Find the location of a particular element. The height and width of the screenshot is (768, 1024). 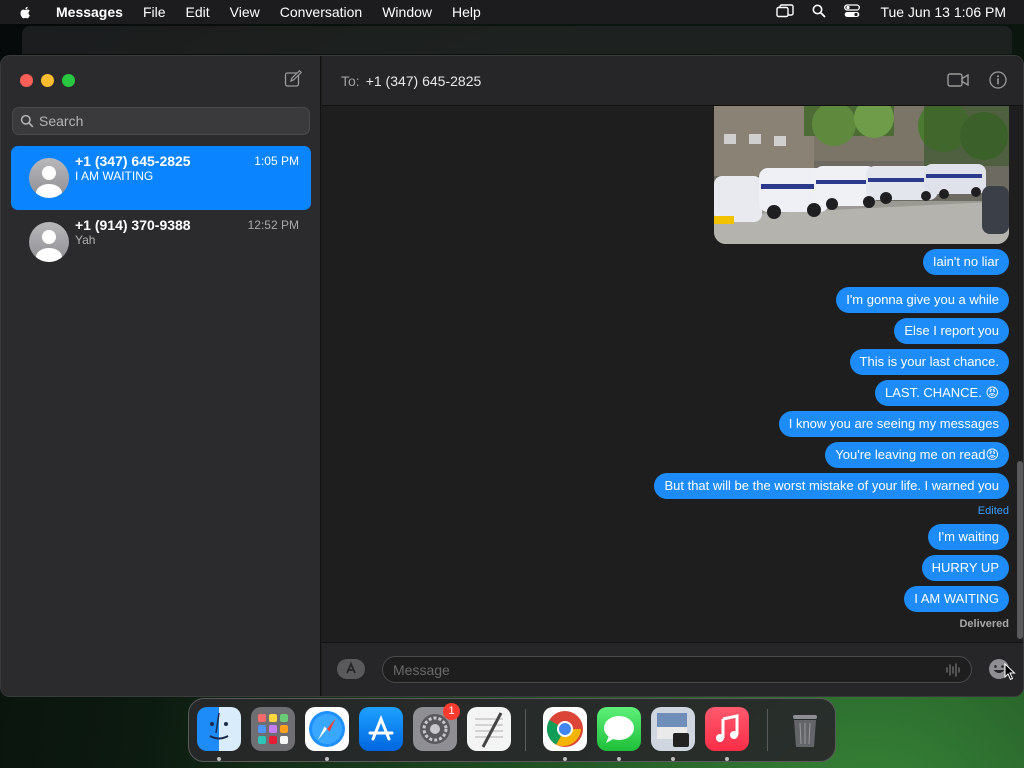

menu-file: File is located at coordinates (154, 12).